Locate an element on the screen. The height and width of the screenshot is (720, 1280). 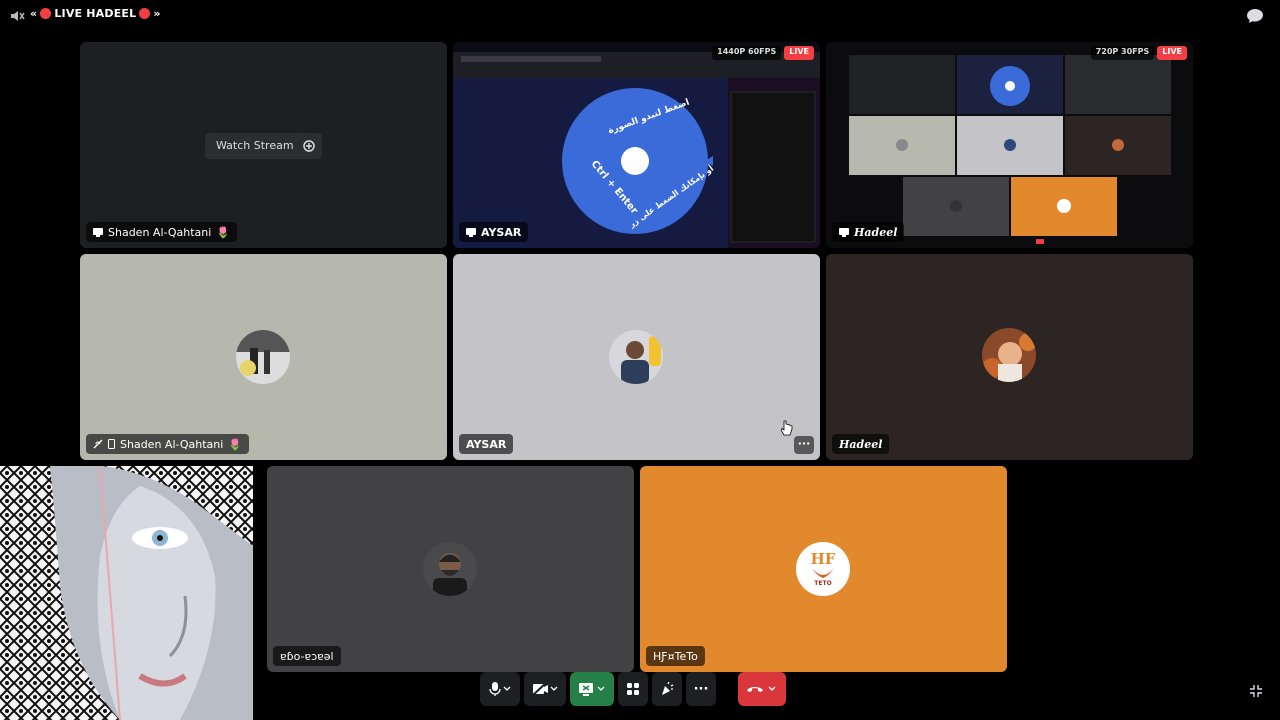
activities-button is located at coordinates (633, 689).